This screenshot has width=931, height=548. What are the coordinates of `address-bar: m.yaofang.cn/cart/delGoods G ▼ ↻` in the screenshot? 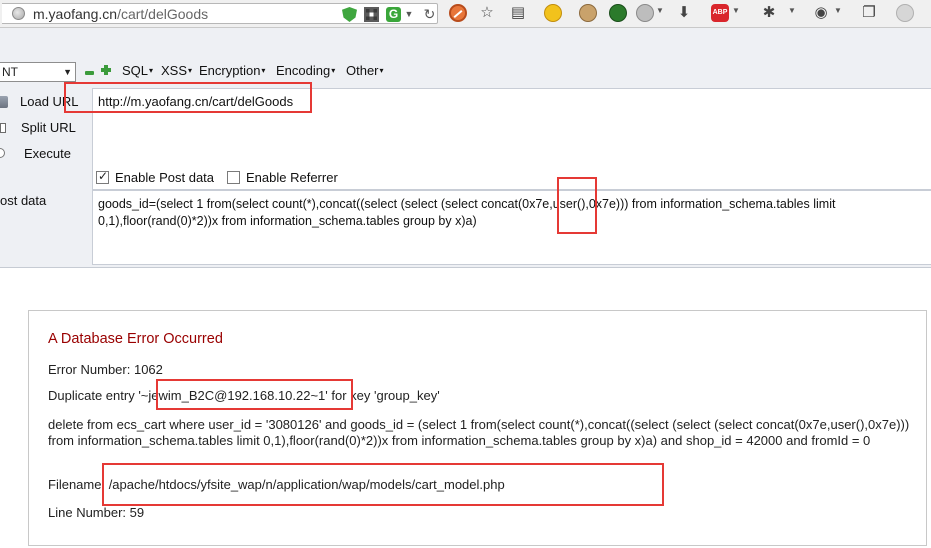 It's located at (220, 13).